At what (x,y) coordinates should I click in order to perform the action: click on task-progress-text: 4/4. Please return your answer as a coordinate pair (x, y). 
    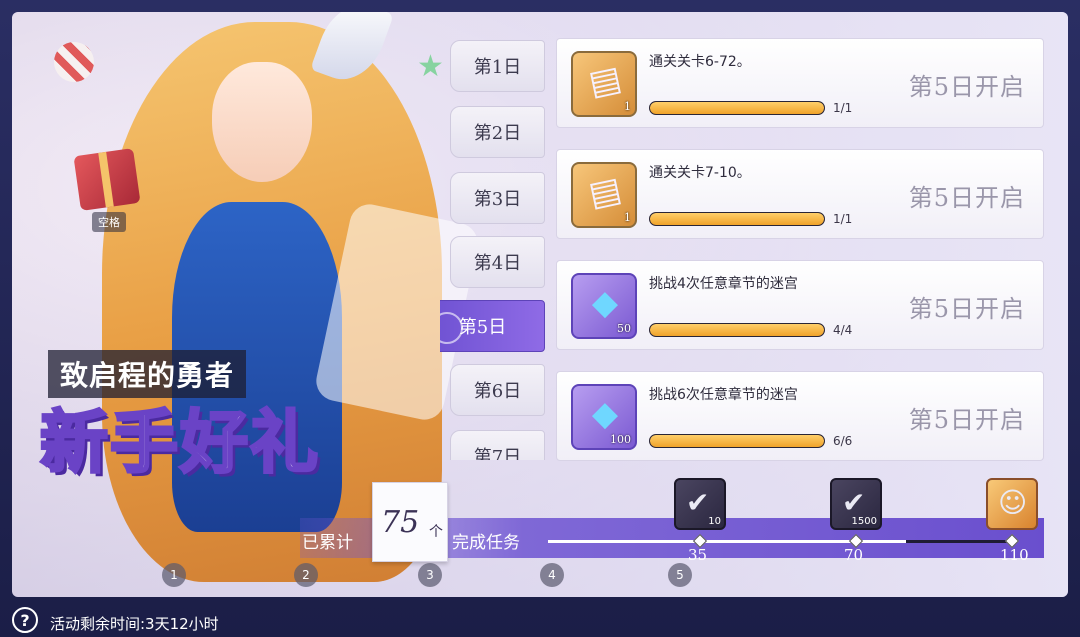
    Looking at the image, I should click on (843, 330).